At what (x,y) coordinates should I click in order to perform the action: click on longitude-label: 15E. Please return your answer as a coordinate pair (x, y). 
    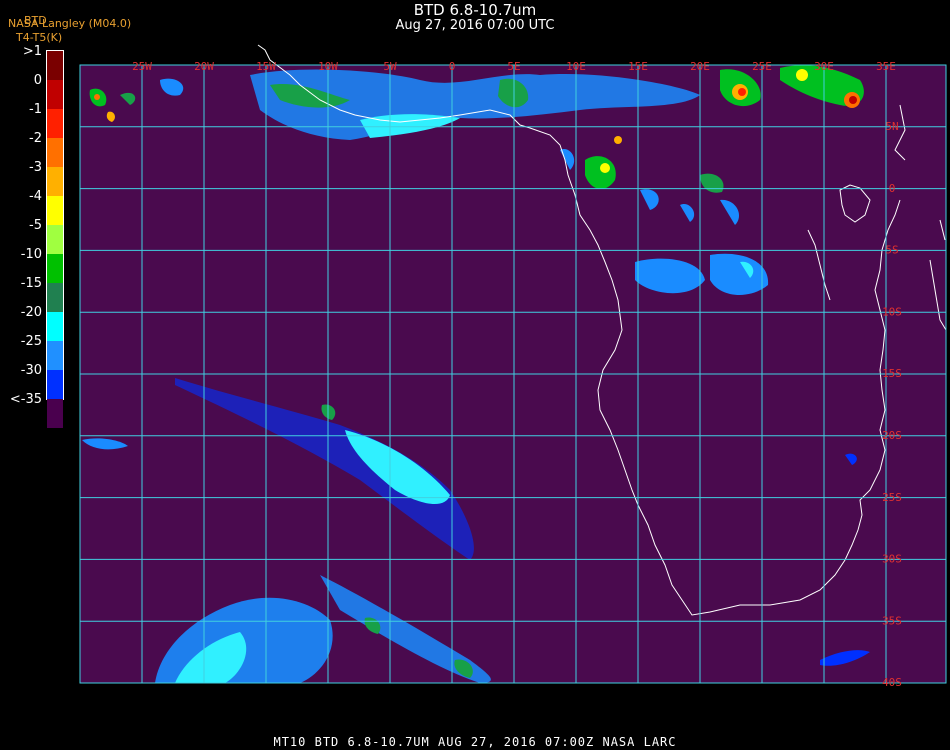
    Looking at the image, I should click on (638, 66).